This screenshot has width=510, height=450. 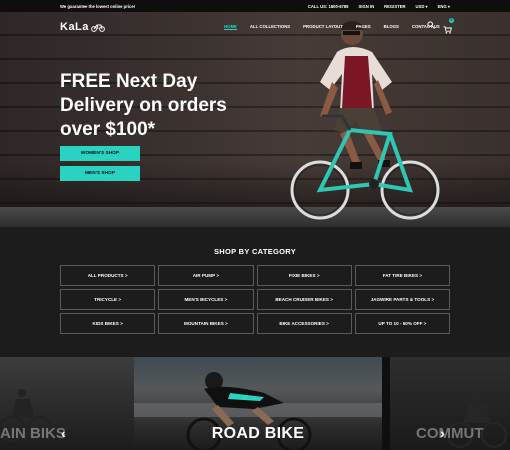 I want to click on phone-number: 1800-6789, so click(x=338, y=6).